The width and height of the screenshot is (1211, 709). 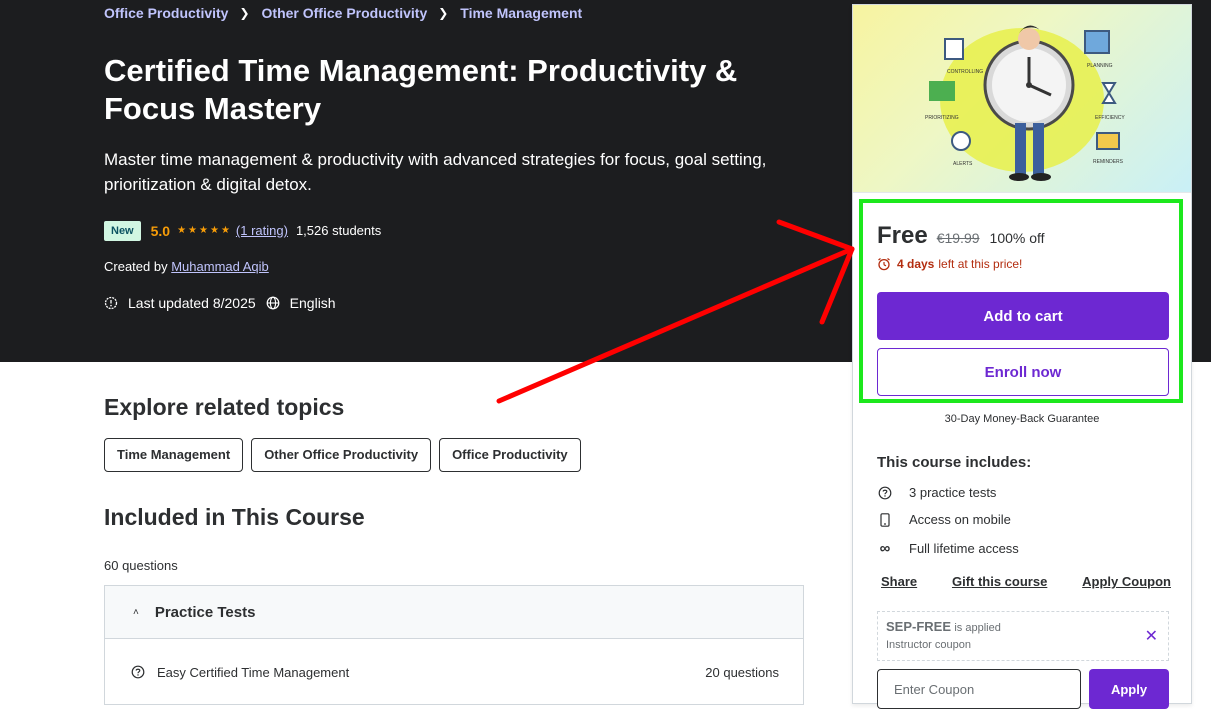 I want to click on price-row: Free €19.99 100% off, so click(x=961, y=236).